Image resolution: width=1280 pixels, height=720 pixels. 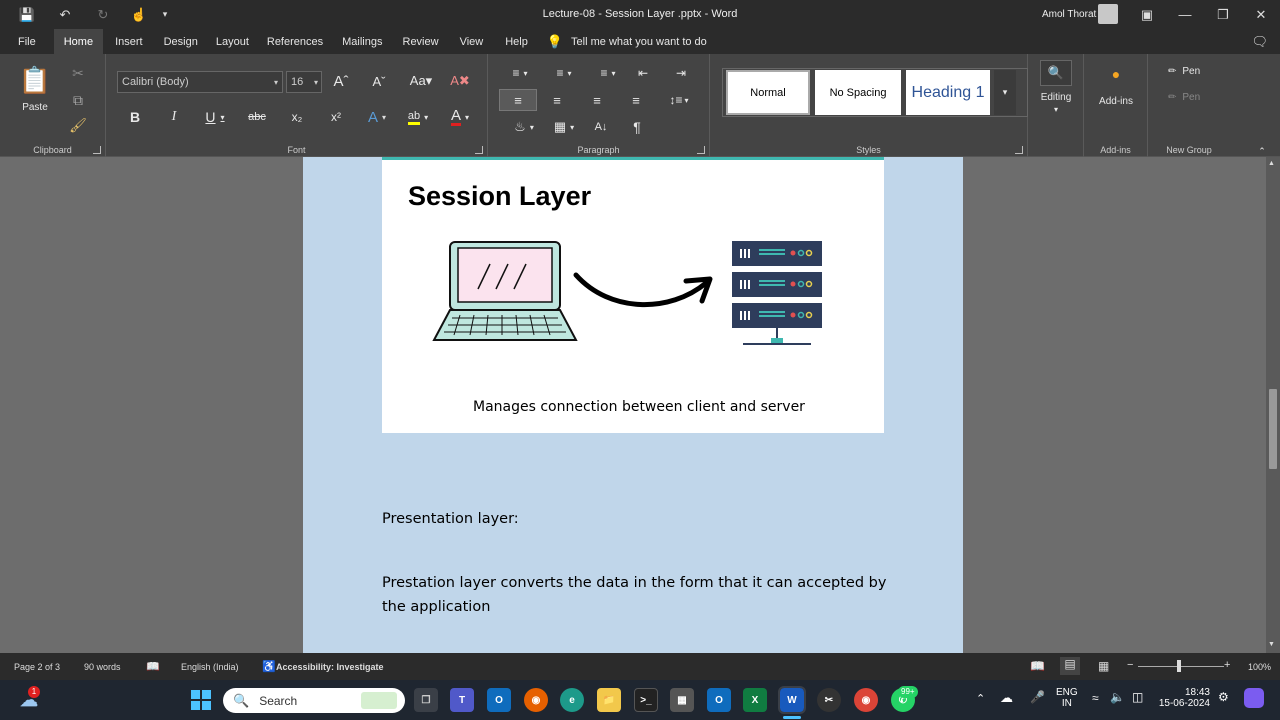 What do you see at coordinates (1037, 666) in the screenshot?
I see `read-mode-icon: 📖` at bounding box center [1037, 666].